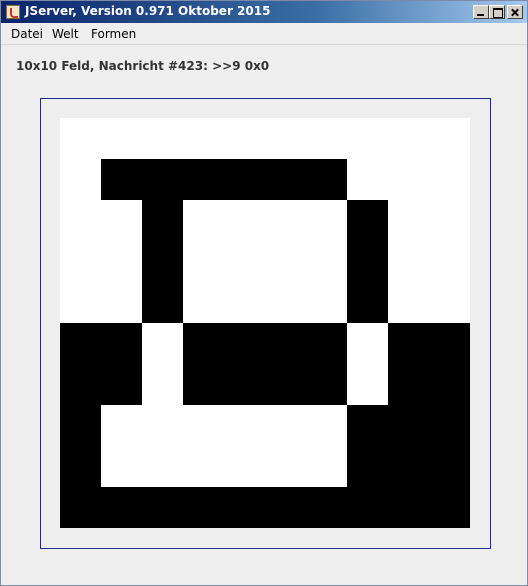  What do you see at coordinates (515, 12) in the screenshot?
I see `close-button` at bounding box center [515, 12].